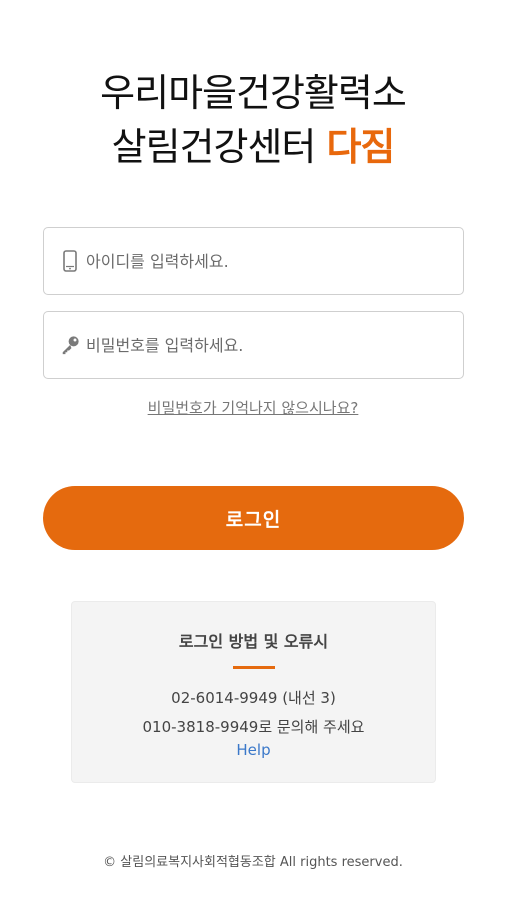  Describe the element at coordinates (253, 93) in the screenshot. I see `app-title-line1: 우리마을건강활력소` at that location.